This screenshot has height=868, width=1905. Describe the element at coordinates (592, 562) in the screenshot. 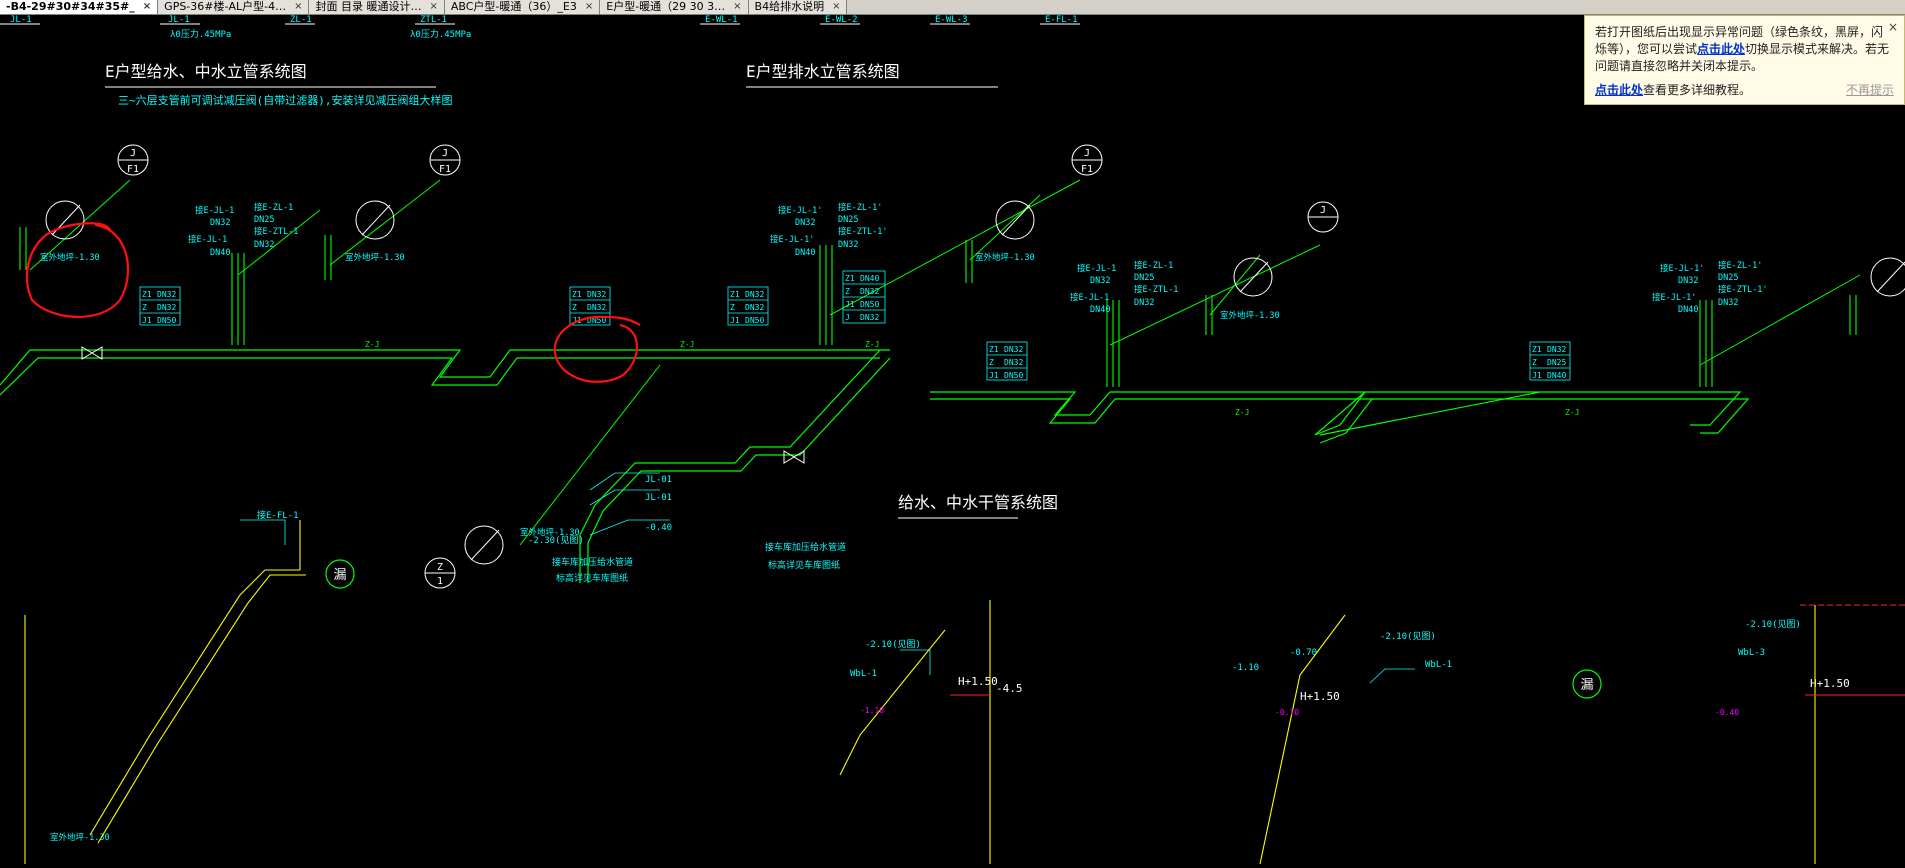

I see `note-connect-1a: 接车库加压给水管道` at that location.